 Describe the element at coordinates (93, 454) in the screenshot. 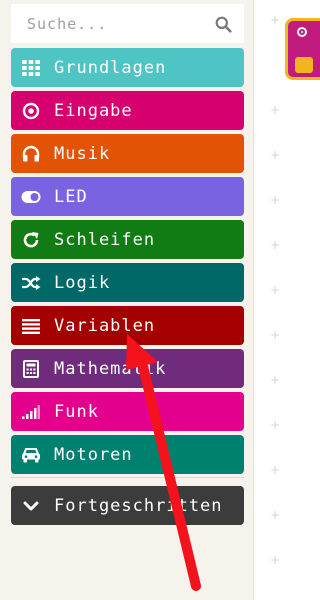

I see `category-label: Motoren` at that location.